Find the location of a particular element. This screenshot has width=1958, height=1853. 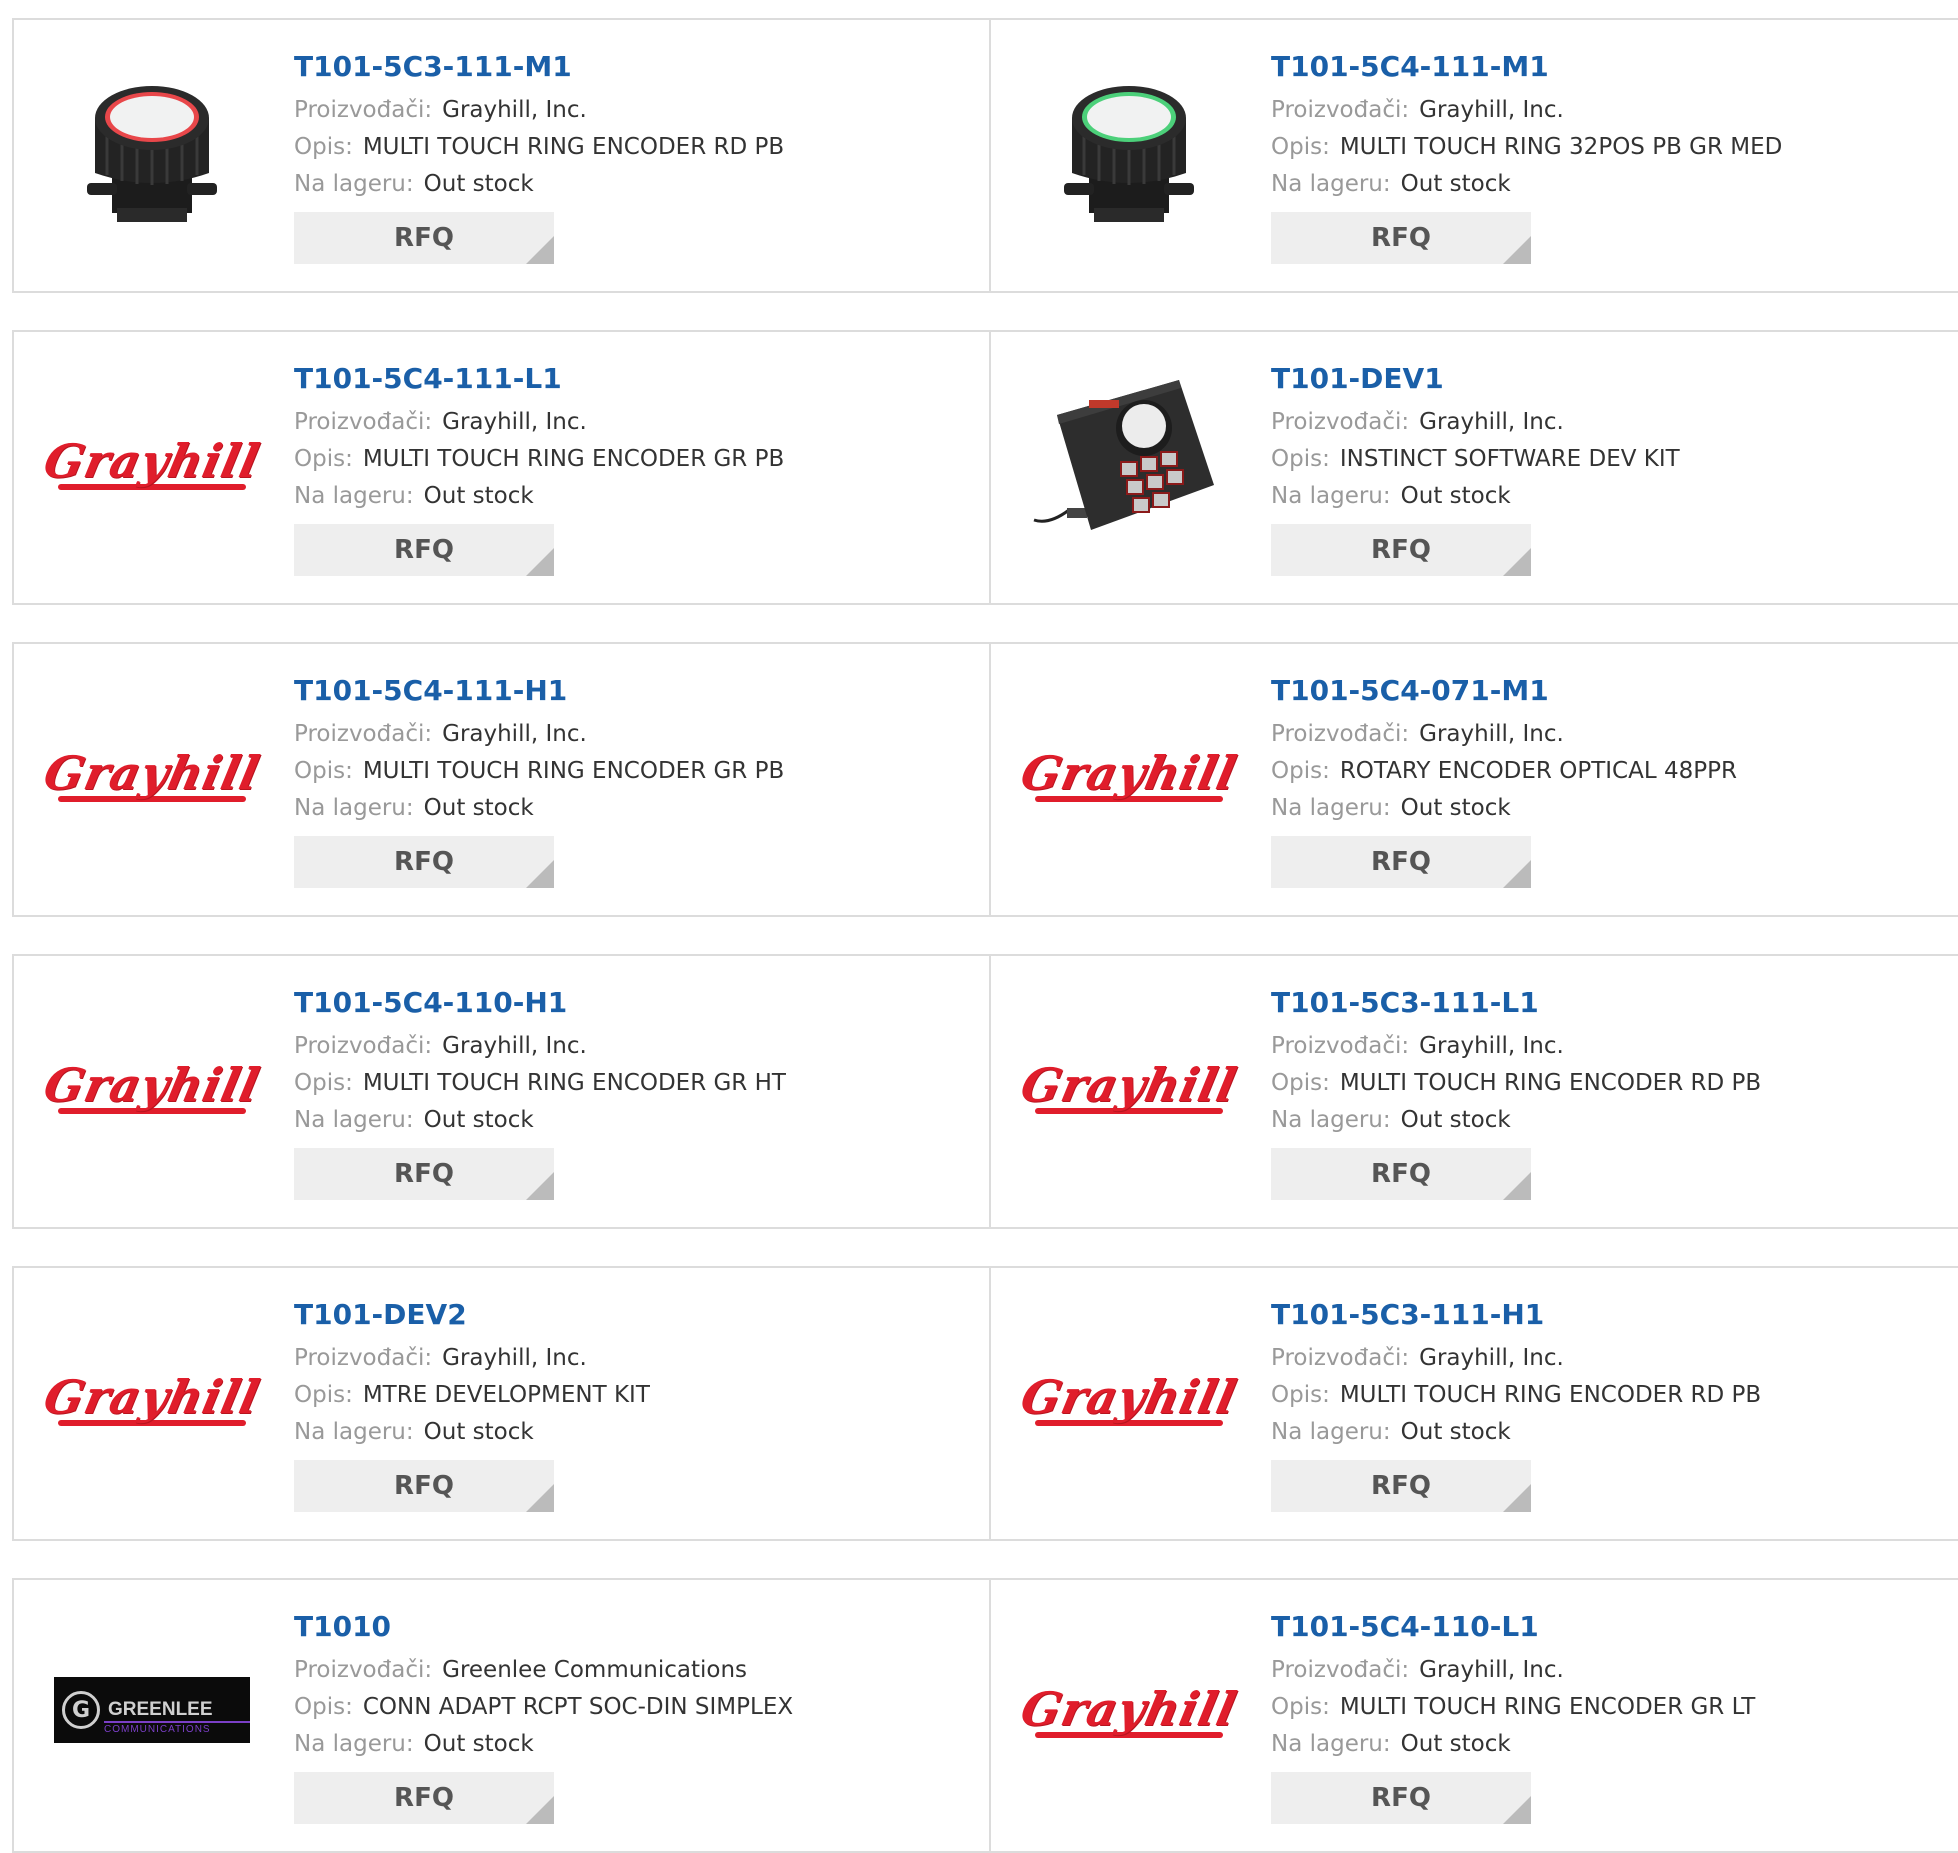

product-image-encoder-green is located at coordinates (1129, 150).